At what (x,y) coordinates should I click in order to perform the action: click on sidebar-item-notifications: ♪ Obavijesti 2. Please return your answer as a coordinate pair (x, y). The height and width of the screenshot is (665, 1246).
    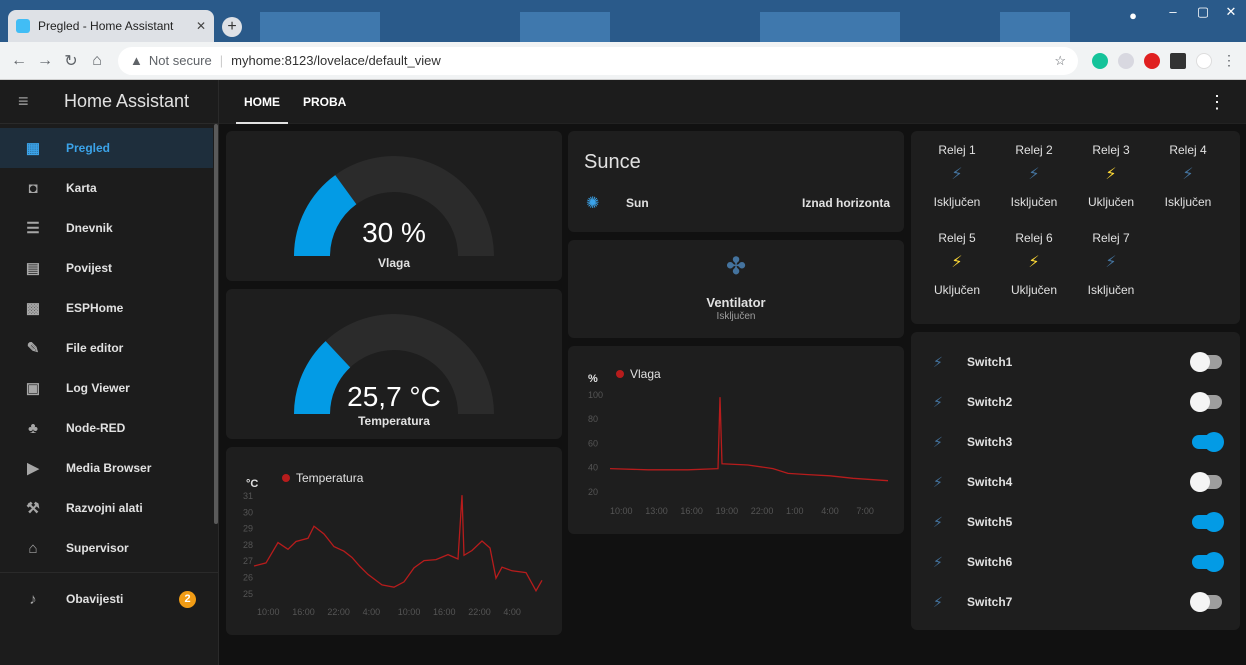
    Looking at the image, I should click on (109, 599).